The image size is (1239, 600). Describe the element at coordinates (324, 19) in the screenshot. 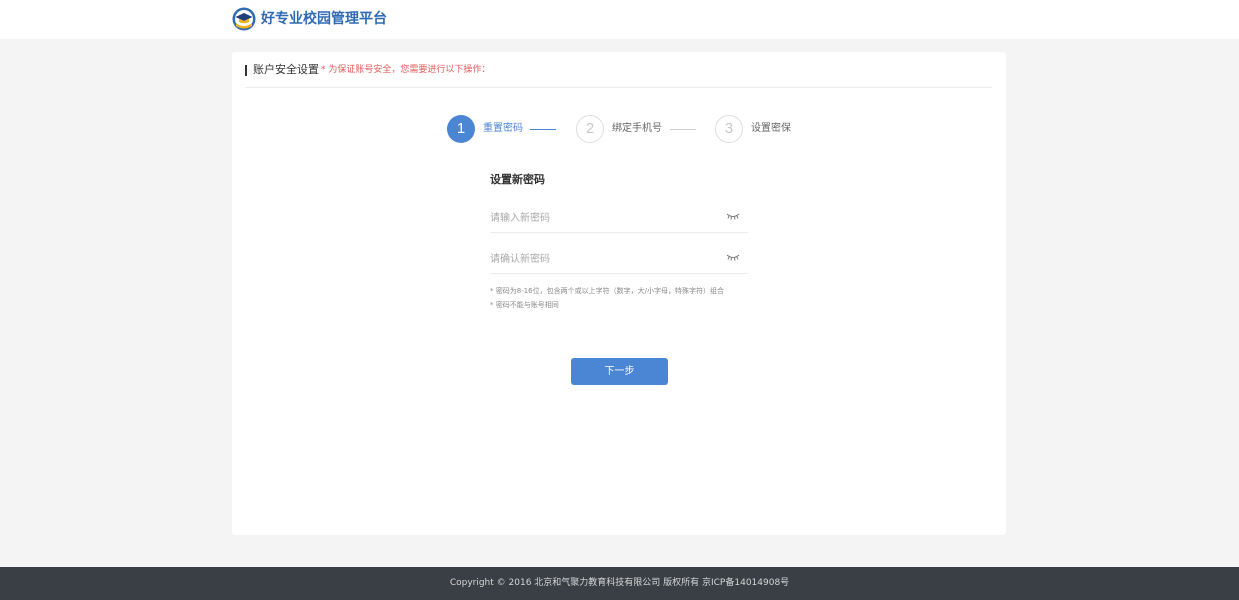

I see `brand-name: 好专业校园管理平台` at that location.